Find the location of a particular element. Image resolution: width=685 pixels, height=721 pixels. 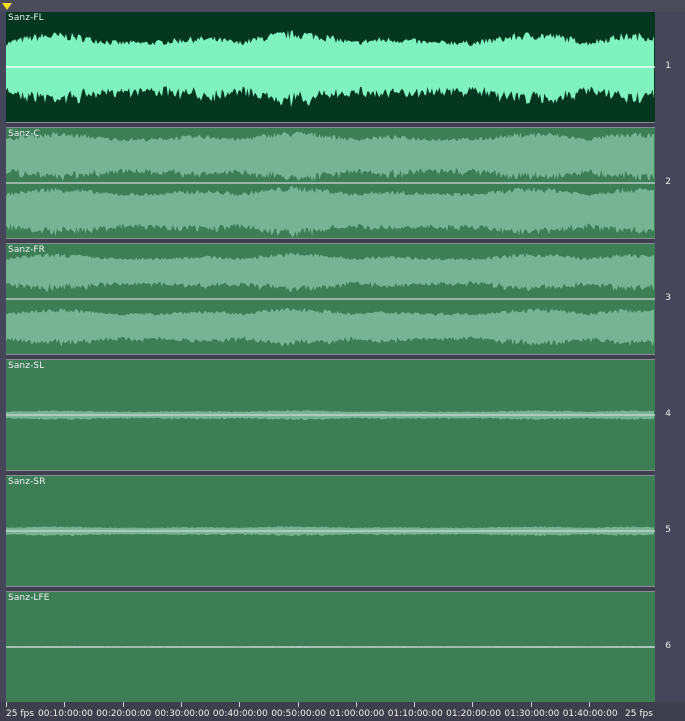

playhead-marker-icon is located at coordinates (7, 6).